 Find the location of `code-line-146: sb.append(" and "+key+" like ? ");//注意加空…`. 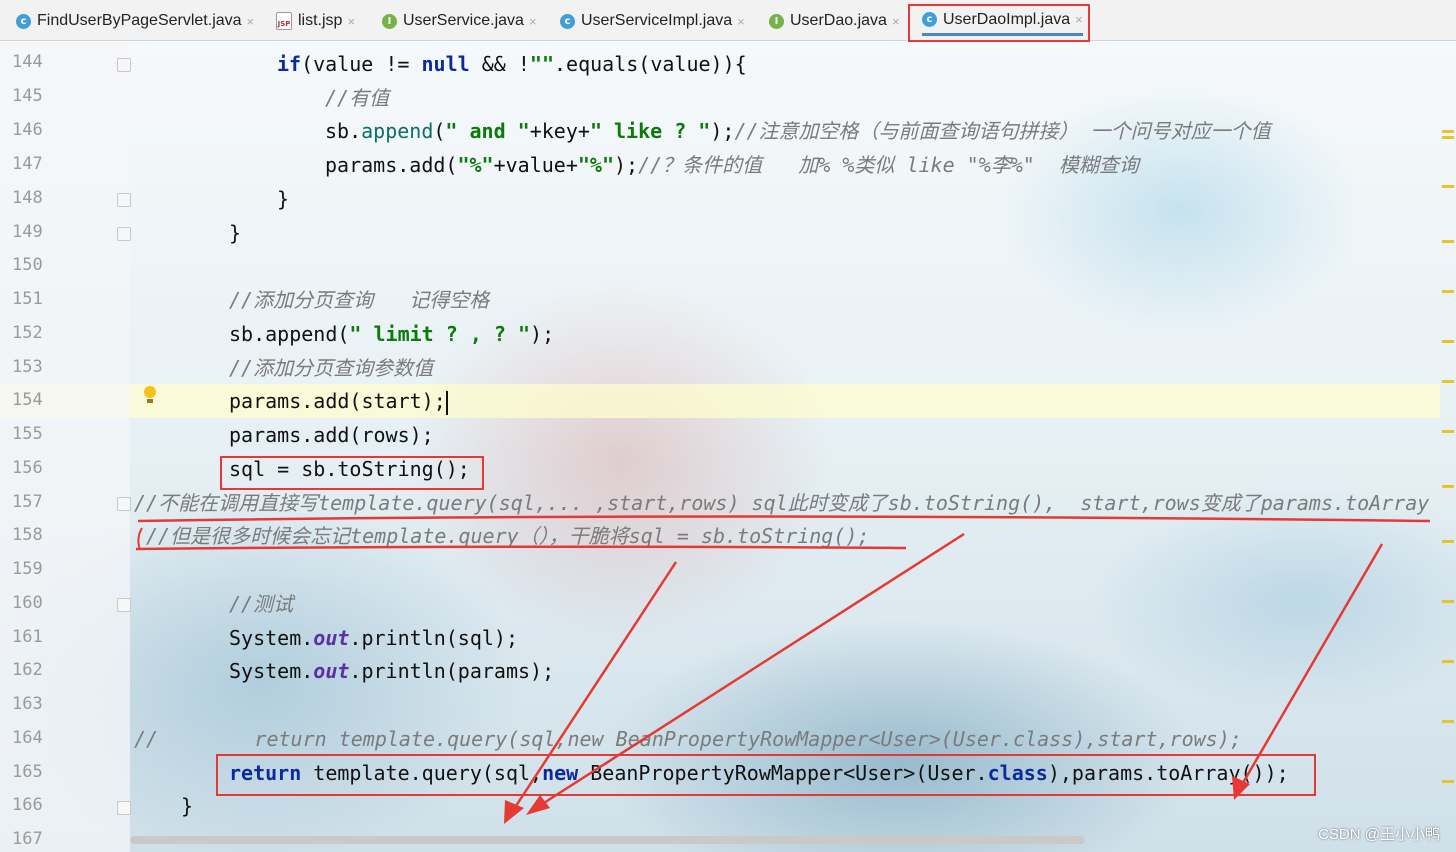

code-line-146: sb.append(" and "+key+" like ? ");//注意加空… is located at coordinates (798, 131).